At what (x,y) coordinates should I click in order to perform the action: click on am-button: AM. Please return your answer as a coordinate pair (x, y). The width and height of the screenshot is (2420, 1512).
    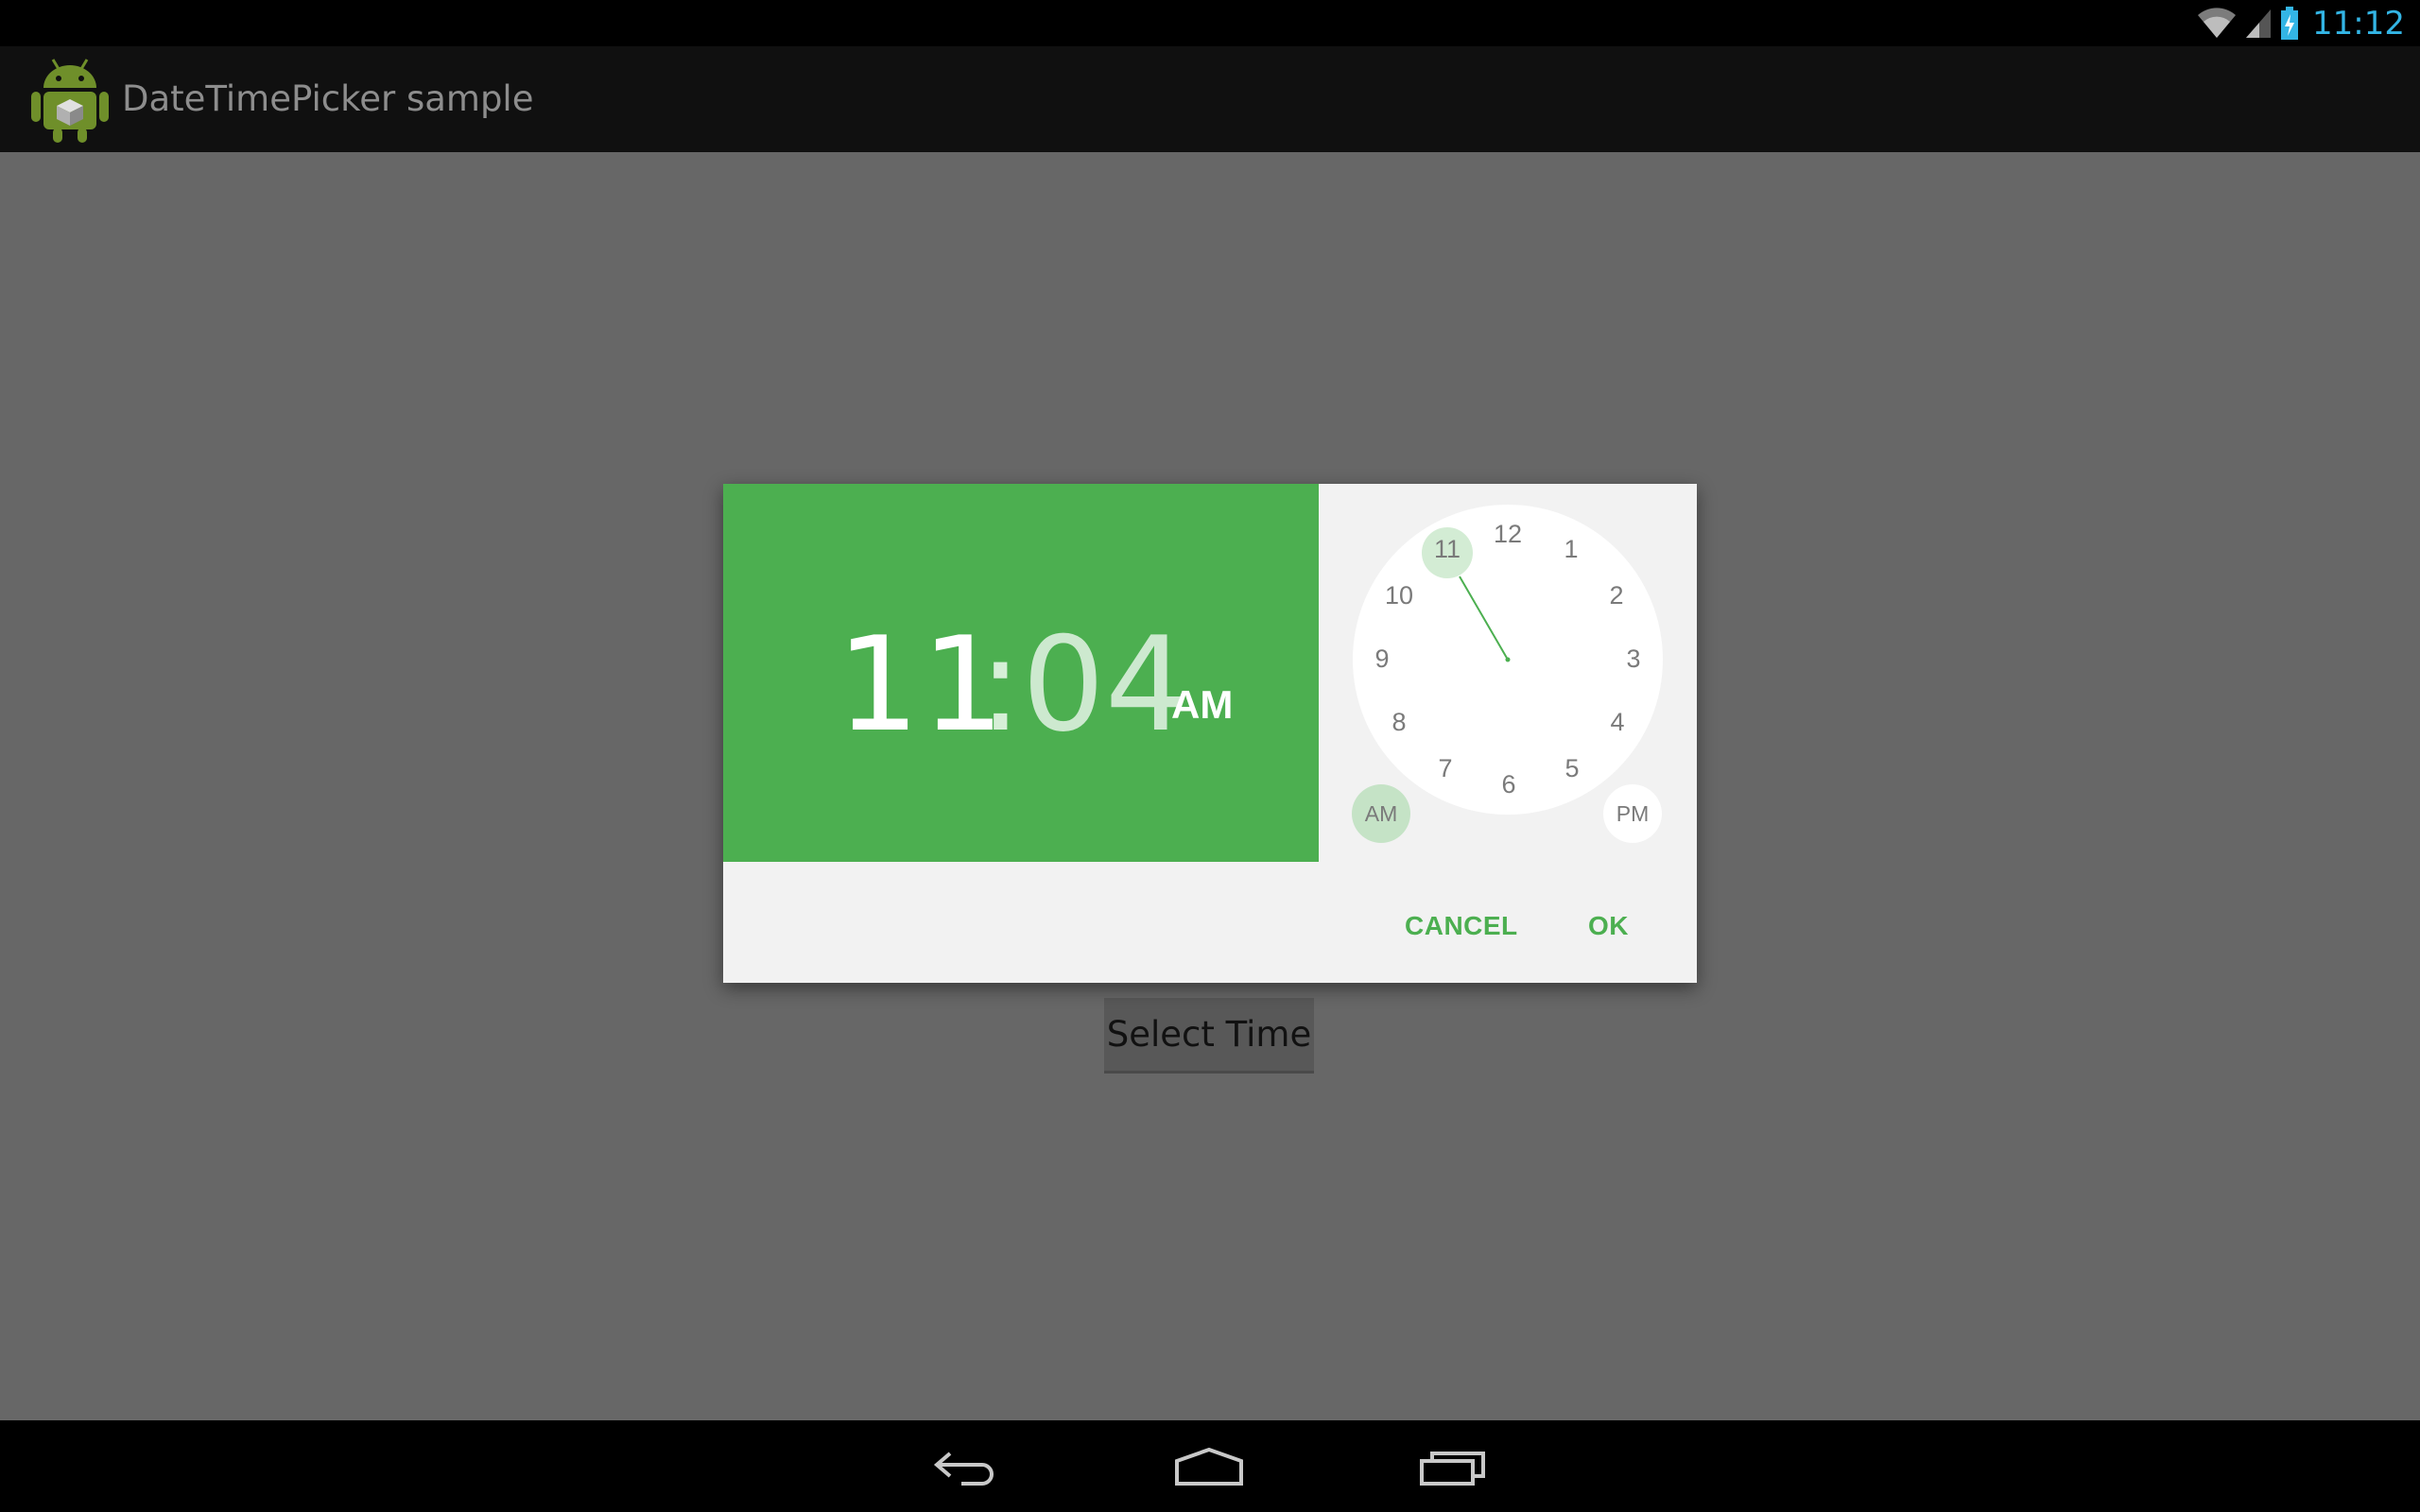
    Looking at the image, I should click on (1381, 813).